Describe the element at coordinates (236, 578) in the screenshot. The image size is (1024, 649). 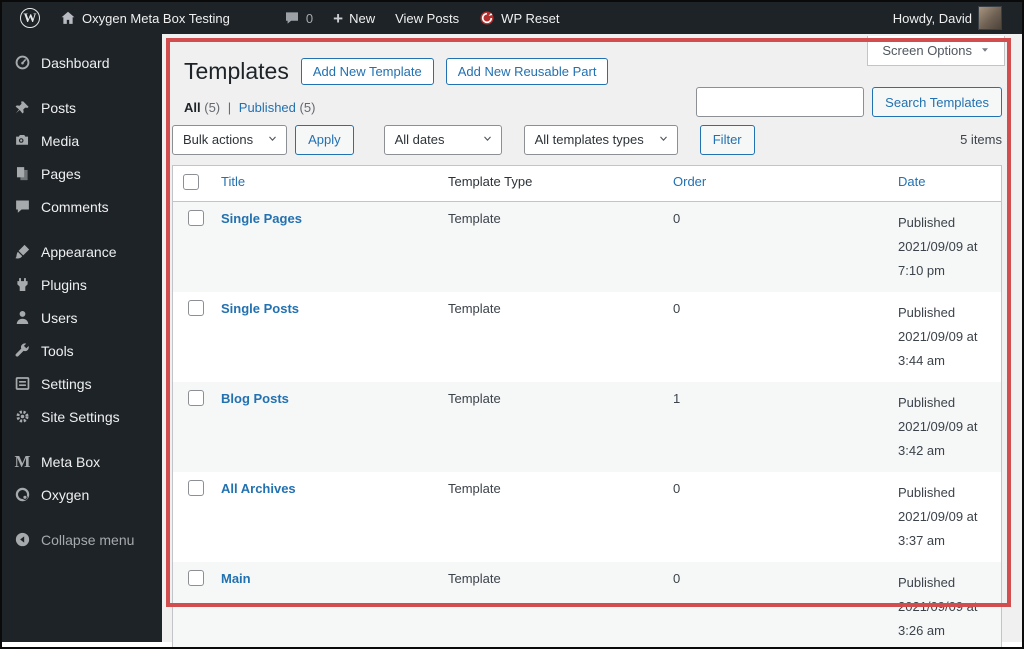
I see `template-title-link: Main` at that location.